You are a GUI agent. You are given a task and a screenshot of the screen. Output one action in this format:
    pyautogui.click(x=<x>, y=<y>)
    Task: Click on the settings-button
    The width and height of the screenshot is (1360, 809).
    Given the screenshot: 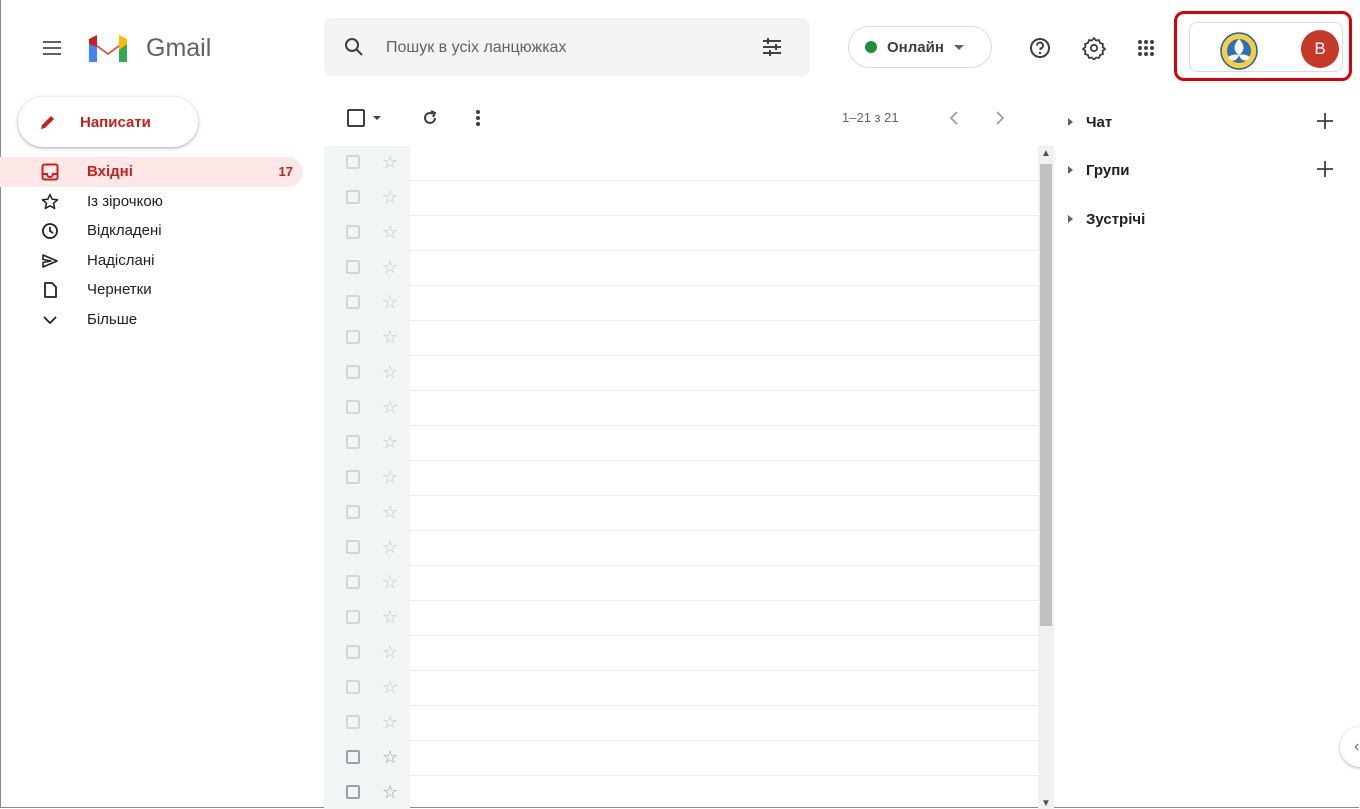 What is the action you would take?
    pyautogui.click(x=1094, y=48)
    